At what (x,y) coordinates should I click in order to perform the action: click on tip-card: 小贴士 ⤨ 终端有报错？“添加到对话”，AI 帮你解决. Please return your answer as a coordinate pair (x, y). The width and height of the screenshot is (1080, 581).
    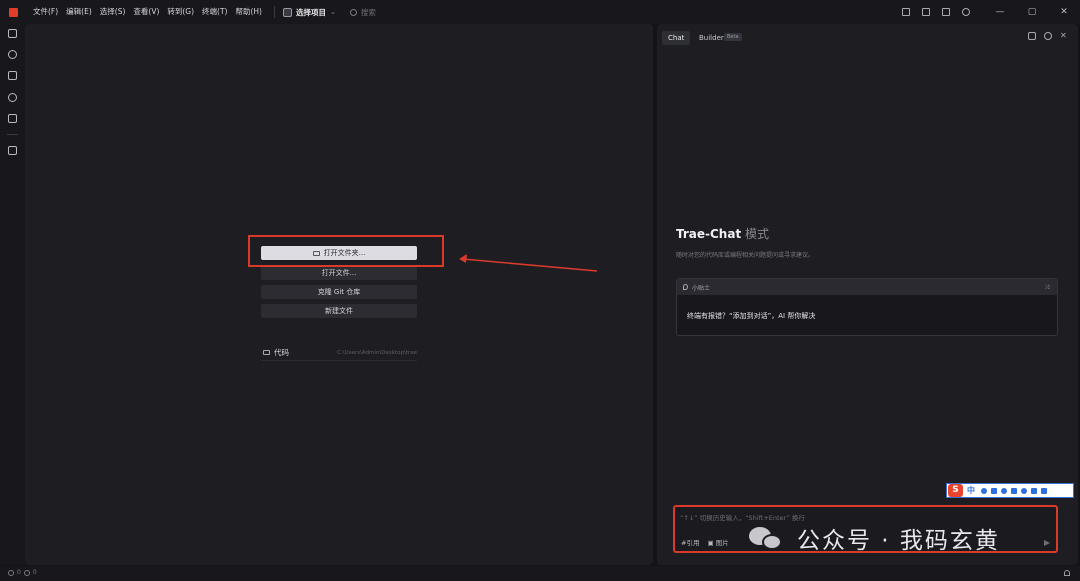
    Looking at the image, I should click on (867, 307).